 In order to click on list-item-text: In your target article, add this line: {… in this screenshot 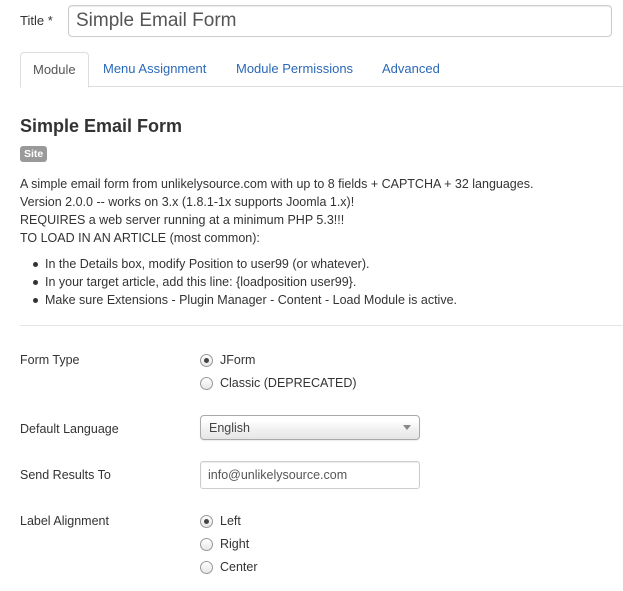, I will do `click(201, 282)`.